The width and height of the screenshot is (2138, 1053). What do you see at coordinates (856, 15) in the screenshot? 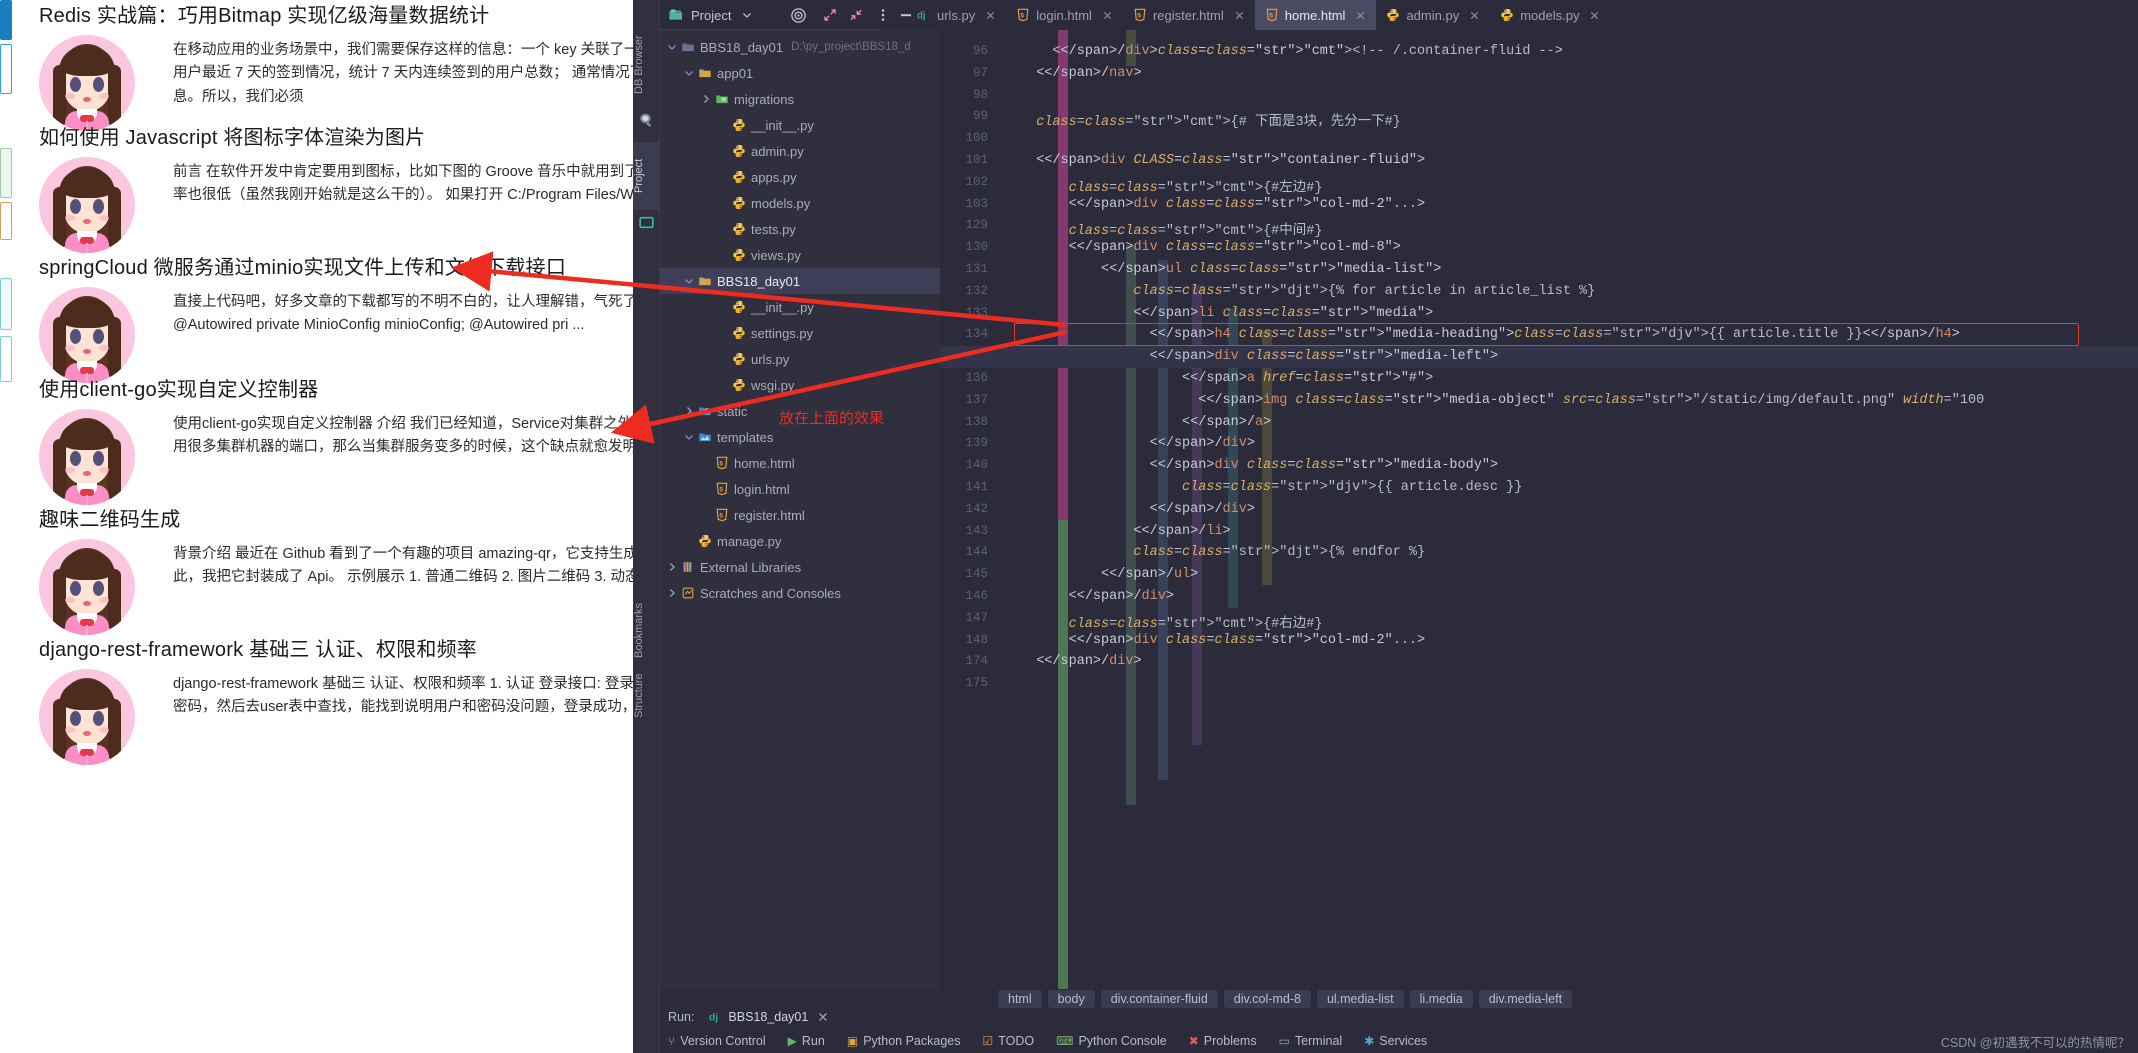
I see `collapse-all-button` at bounding box center [856, 15].